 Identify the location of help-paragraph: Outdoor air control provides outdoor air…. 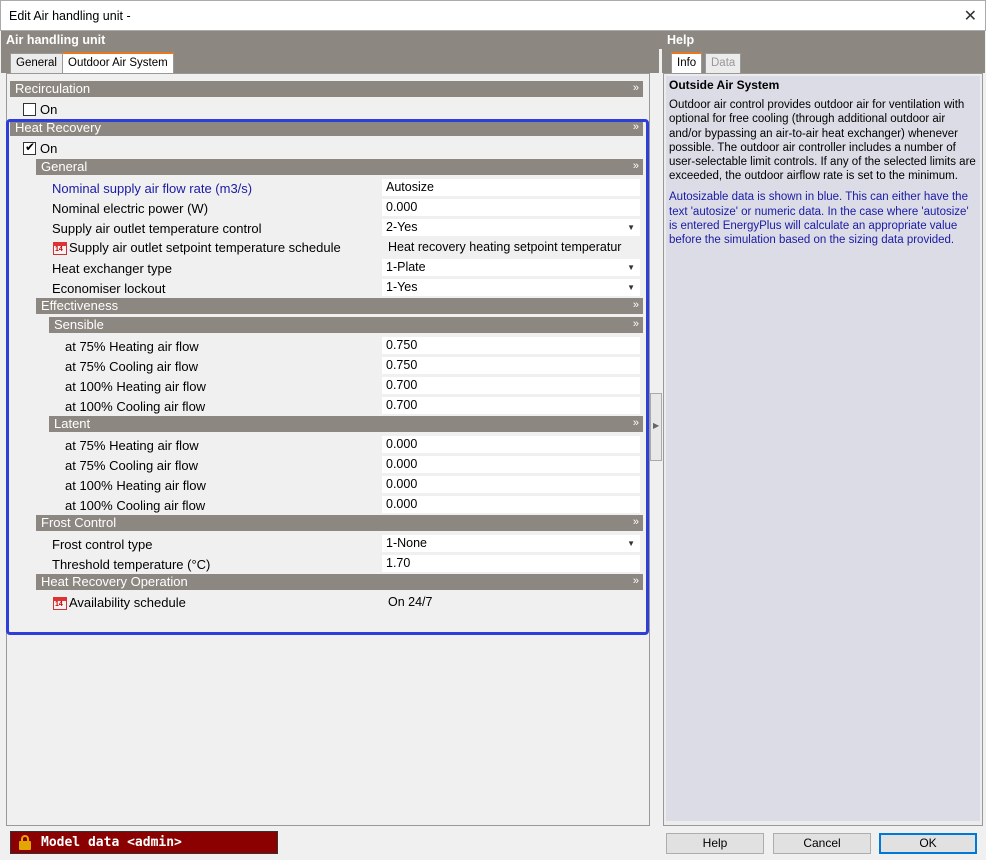
(822, 141).